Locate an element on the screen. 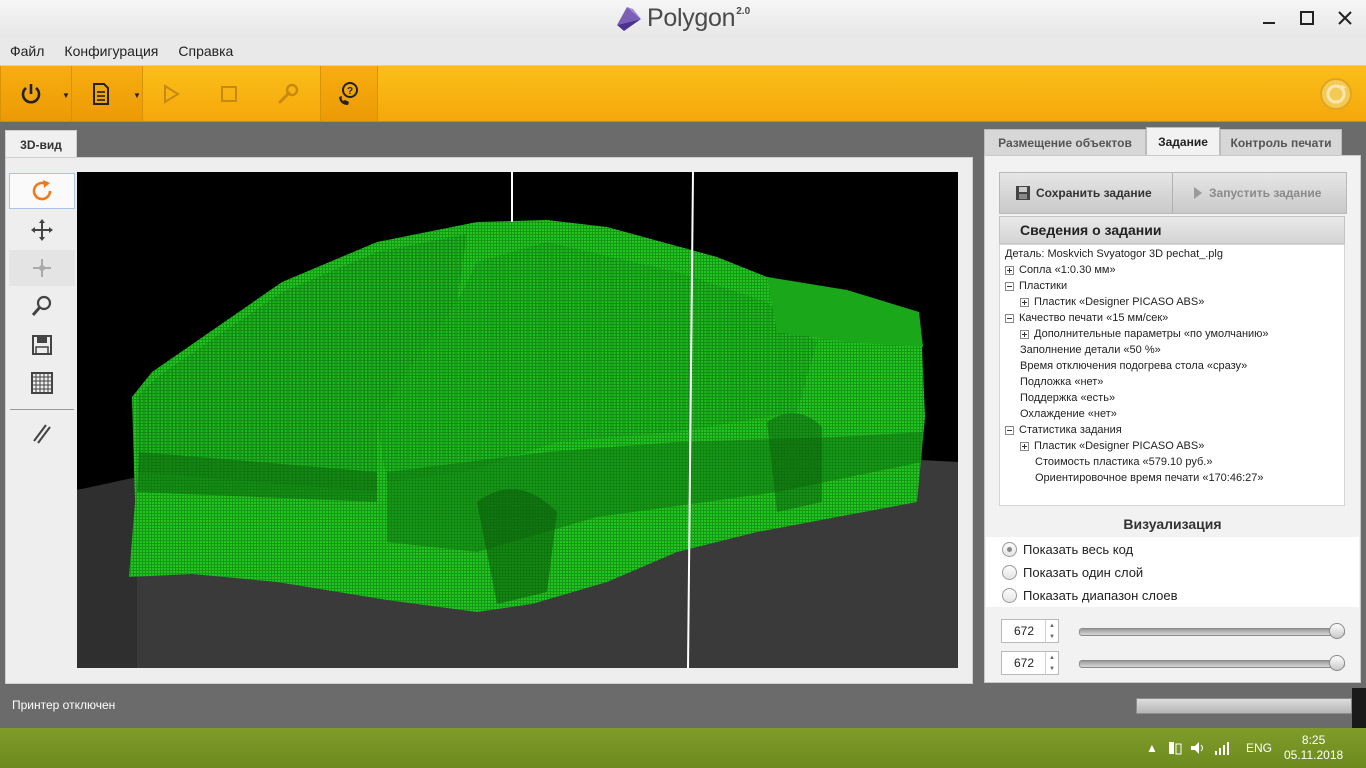  network-icon is located at coordinates (1222, 748).